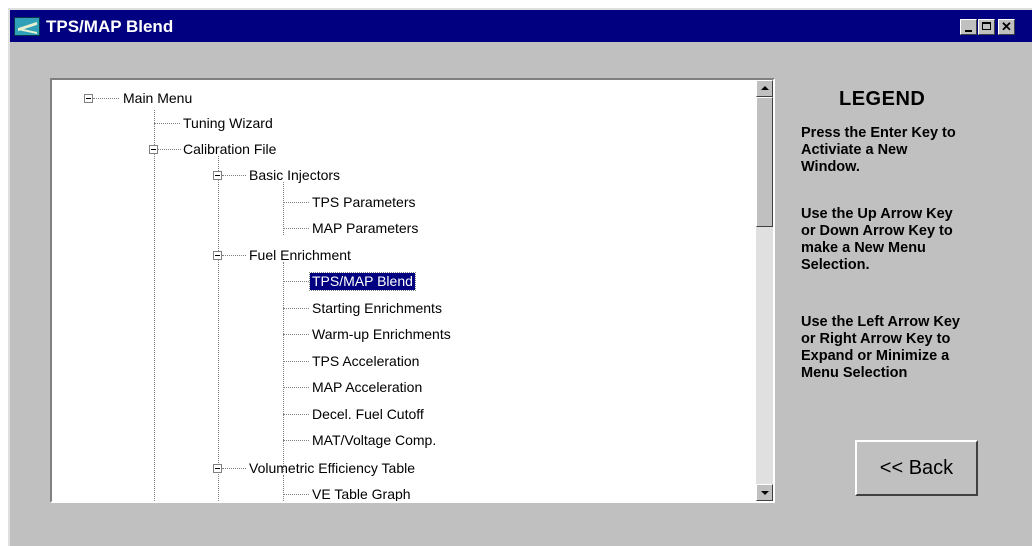  Describe the element at coordinates (882, 99) in the screenshot. I see `legend-title: LEGEND` at that location.